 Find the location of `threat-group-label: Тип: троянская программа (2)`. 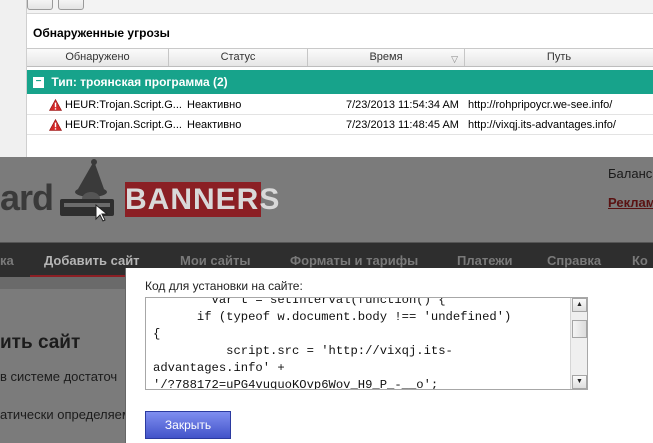

threat-group-label: Тип: троянская программа (2) is located at coordinates (139, 82).